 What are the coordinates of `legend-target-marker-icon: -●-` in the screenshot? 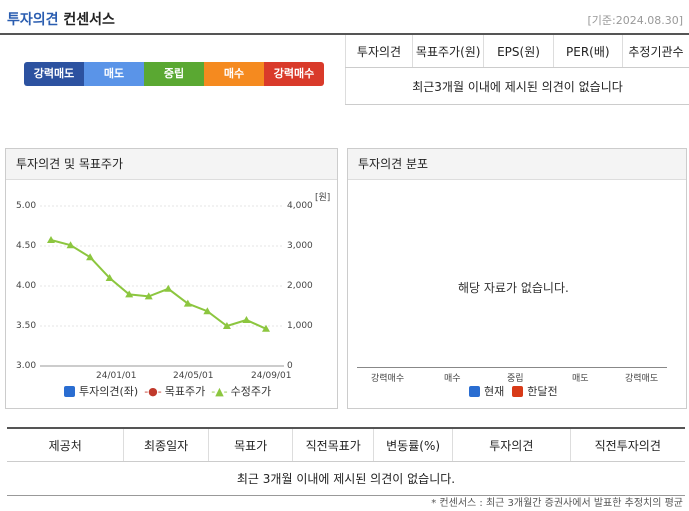 It's located at (153, 391).